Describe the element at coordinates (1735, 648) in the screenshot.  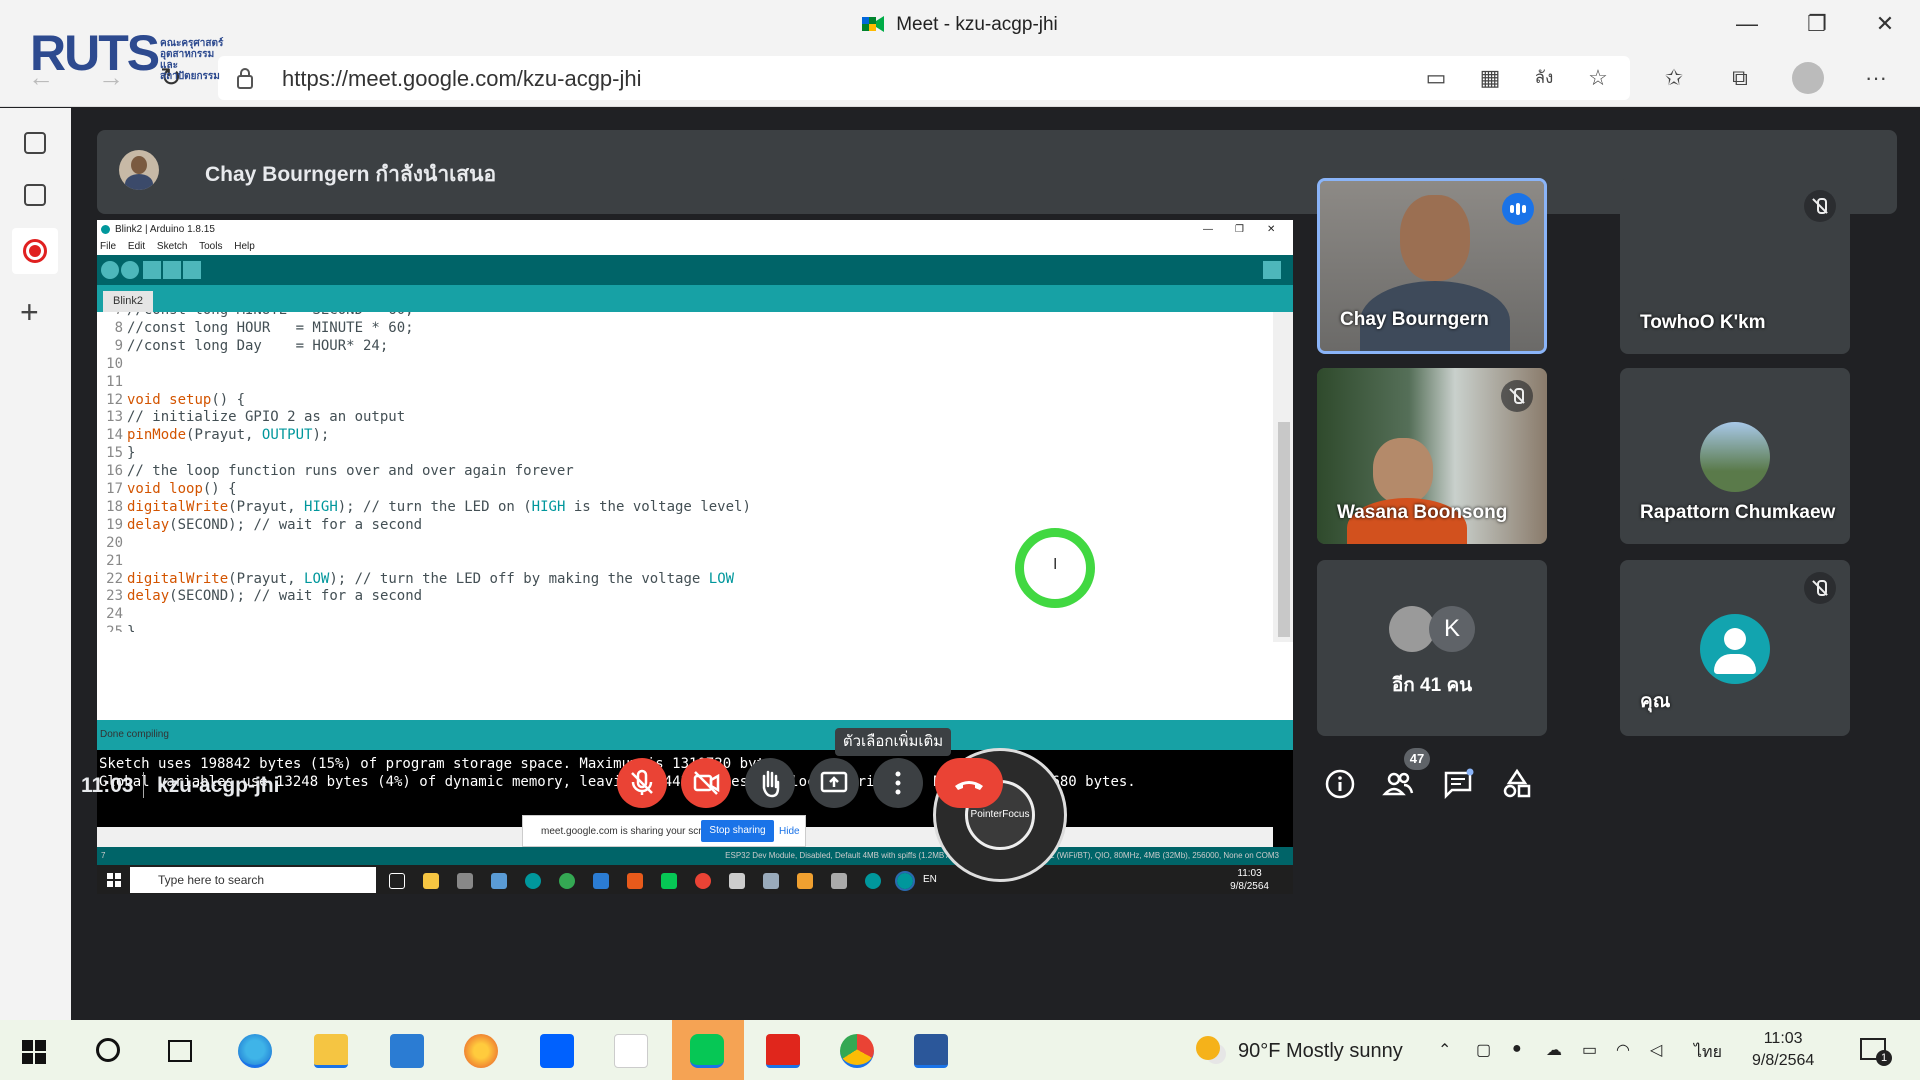
I see `self-tile: คุณ` at that location.